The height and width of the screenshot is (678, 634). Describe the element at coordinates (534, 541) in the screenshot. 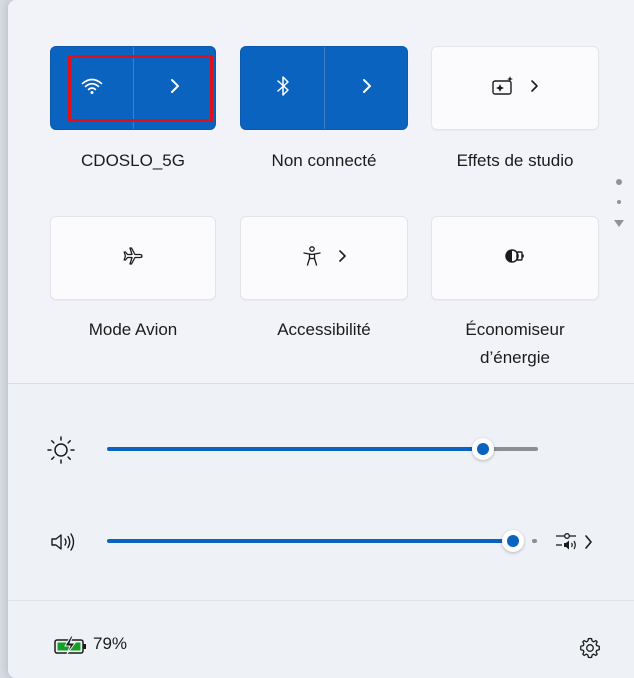

I see `volume-slider-track-end` at that location.